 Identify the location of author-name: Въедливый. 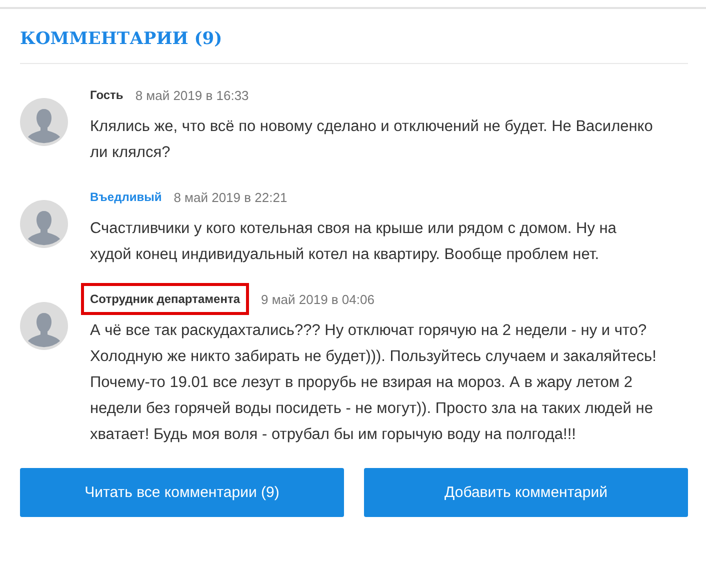
(126, 197).